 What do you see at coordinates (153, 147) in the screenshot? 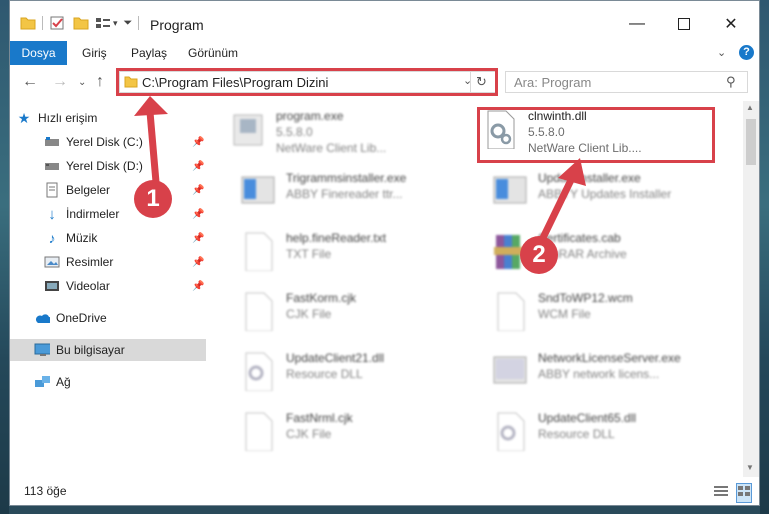
I see `arrow-to-address-bar` at bounding box center [153, 147].